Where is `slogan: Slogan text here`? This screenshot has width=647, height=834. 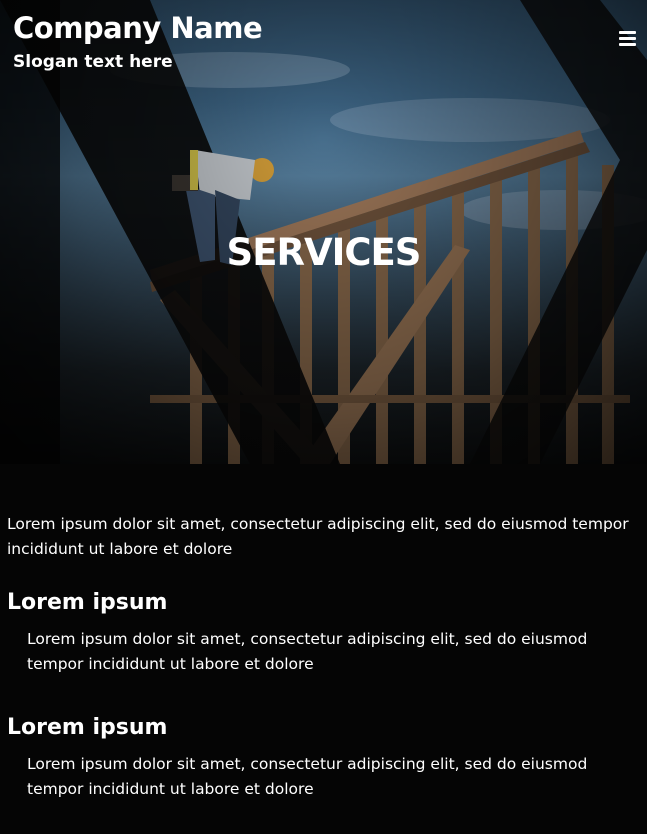 slogan: Slogan text here is located at coordinates (93, 62).